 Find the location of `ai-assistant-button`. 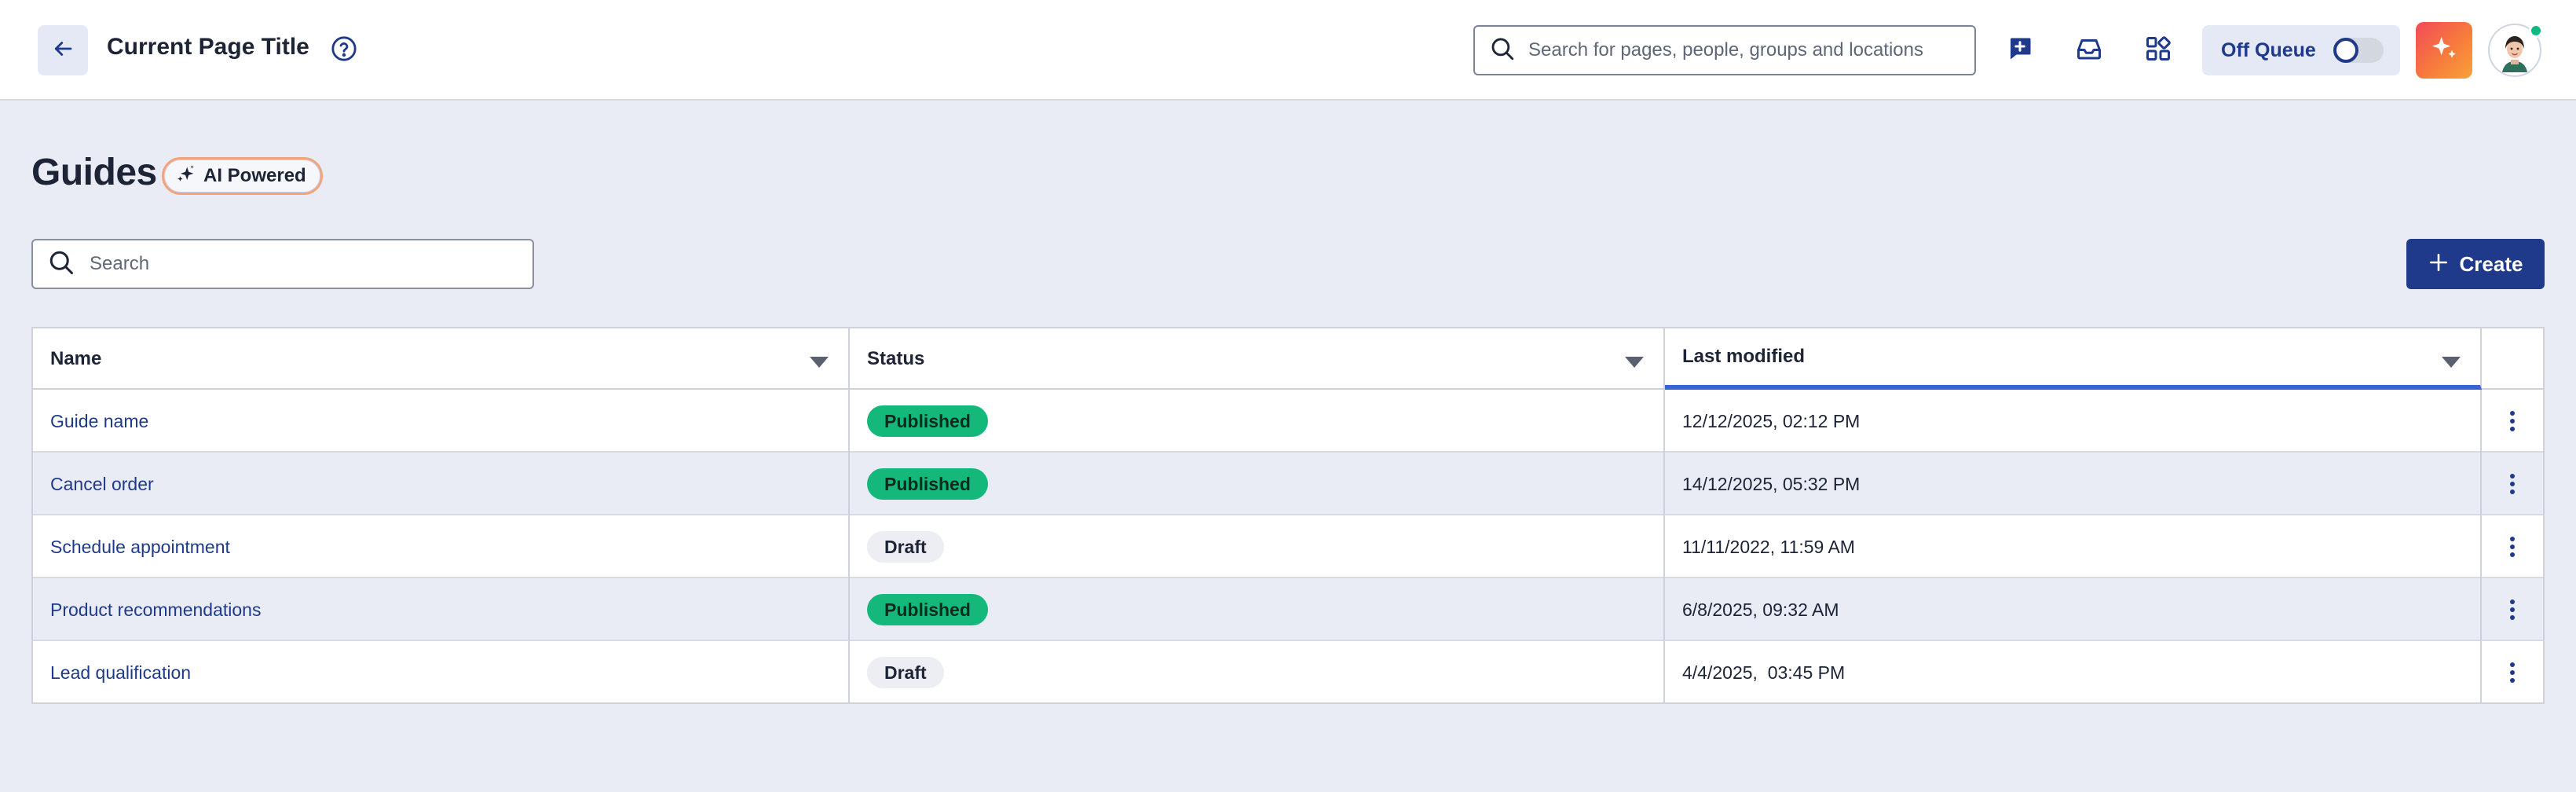

ai-assistant-button is located at coordinates (2444, 50).